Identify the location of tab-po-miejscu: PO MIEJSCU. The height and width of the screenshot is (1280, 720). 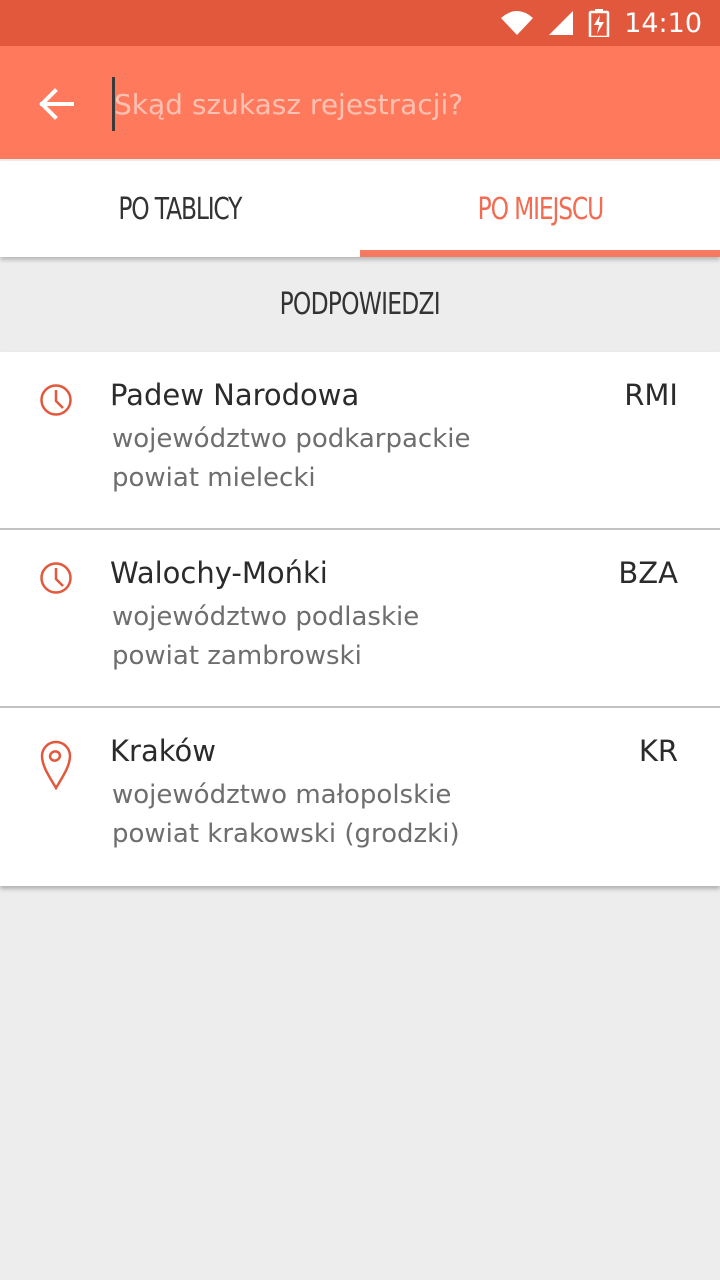
(540, 209).